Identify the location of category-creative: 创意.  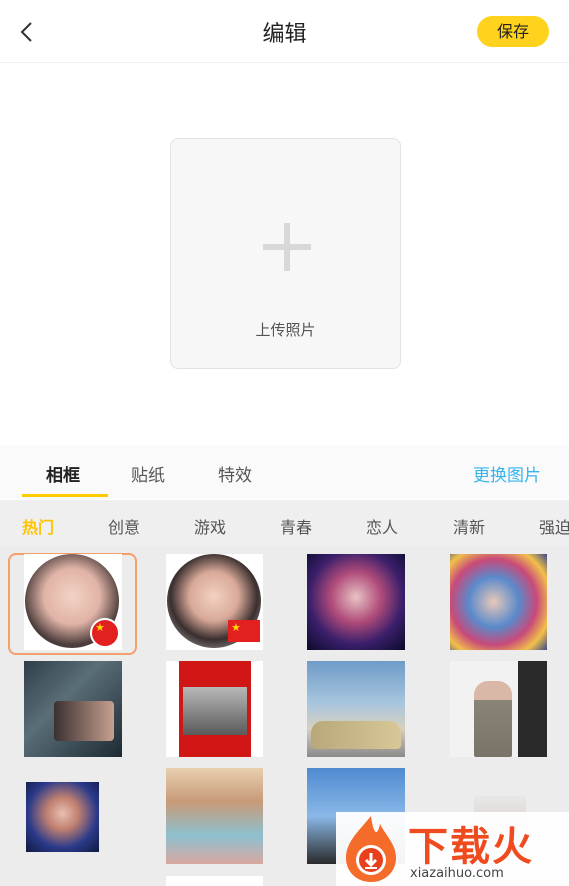
(124, 526).